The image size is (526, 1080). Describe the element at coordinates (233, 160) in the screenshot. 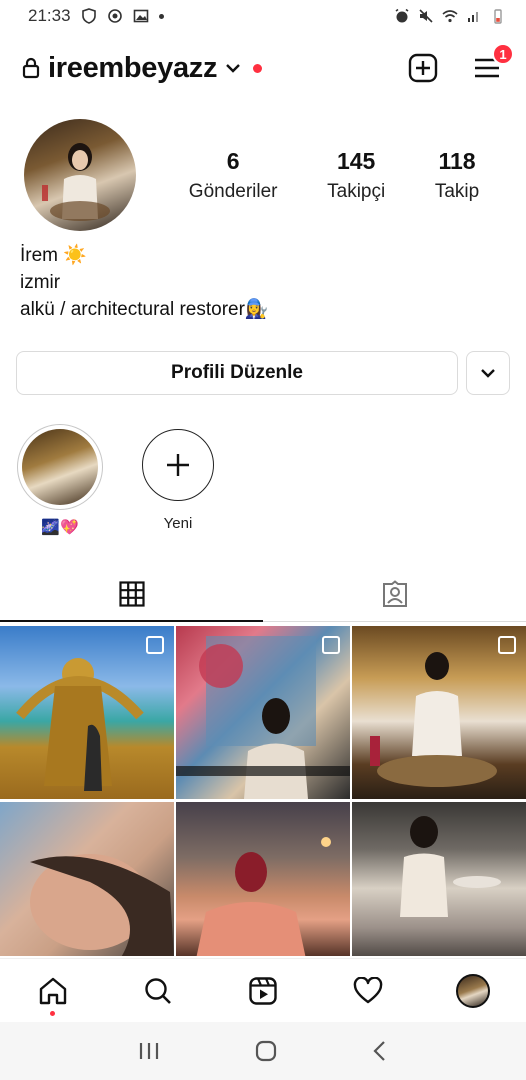

I see `posts-count: 6` at that location.